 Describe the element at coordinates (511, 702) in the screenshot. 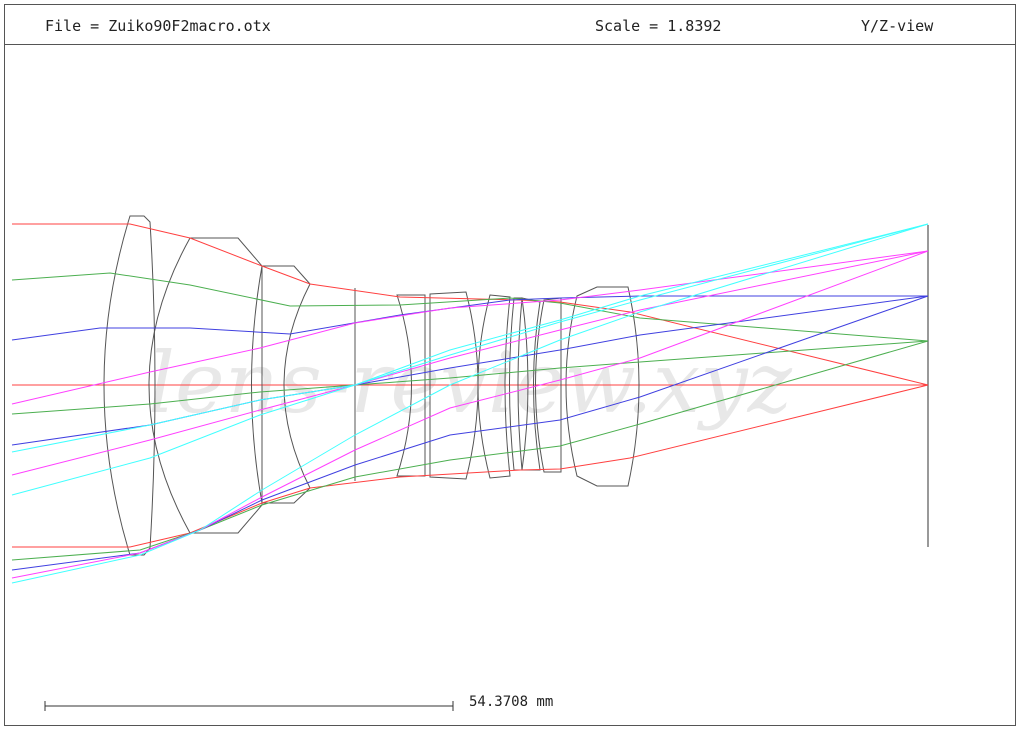

I see `scale-bar-label: 54.3708 mm` at that location.